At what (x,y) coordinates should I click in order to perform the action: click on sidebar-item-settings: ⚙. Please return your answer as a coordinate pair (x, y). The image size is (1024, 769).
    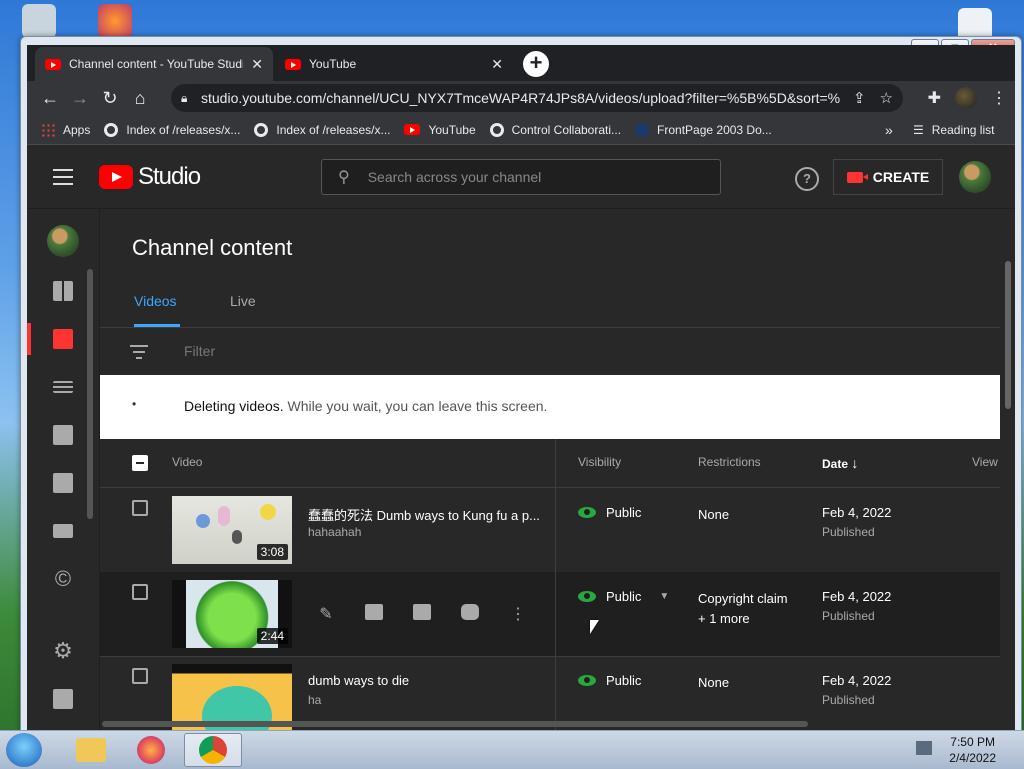
    Looking at the image, I should click on (63, 651).